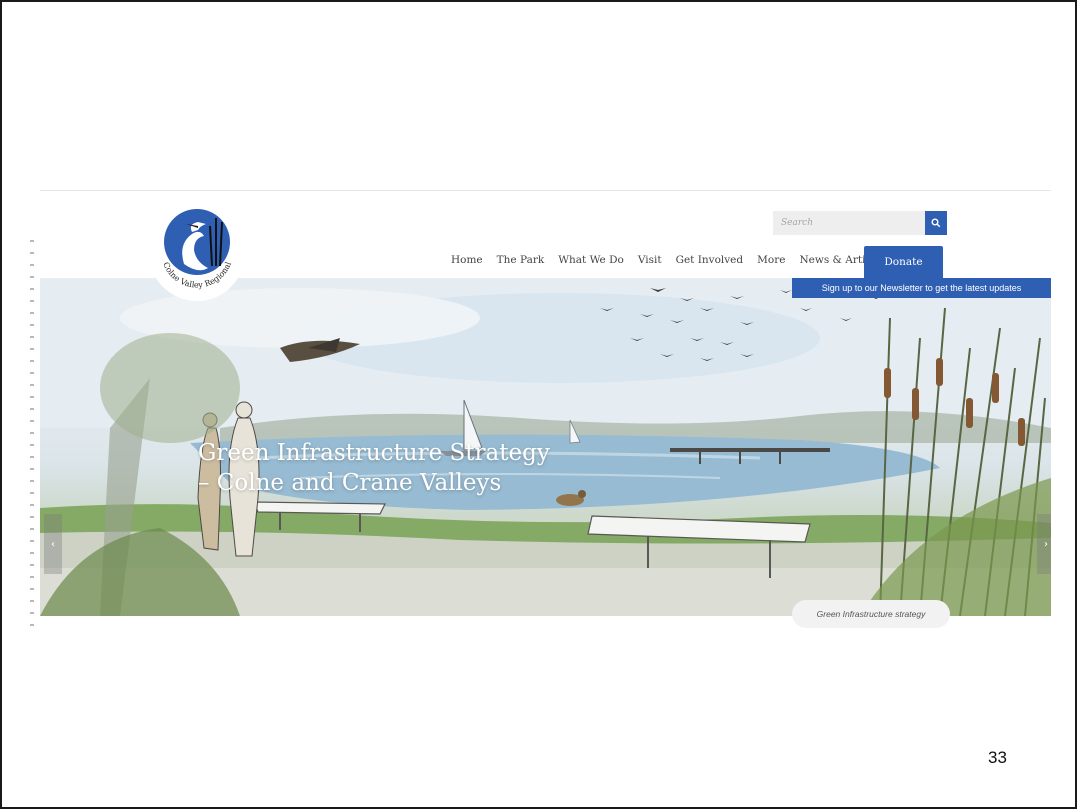 Image resolution: width=1077 pixels, height=809 pixels. I want to click on screenshot-top-border, so click(545, 190).